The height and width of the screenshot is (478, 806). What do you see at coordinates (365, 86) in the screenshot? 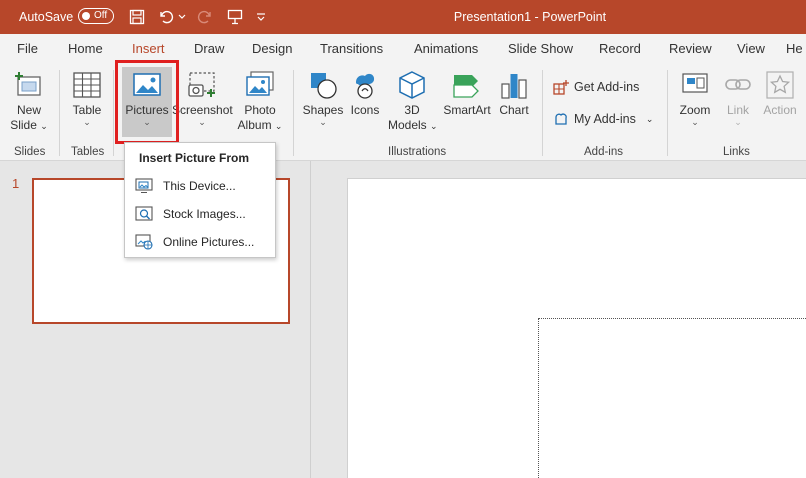
I see `icons-icon` at bounding box center [365, 86].